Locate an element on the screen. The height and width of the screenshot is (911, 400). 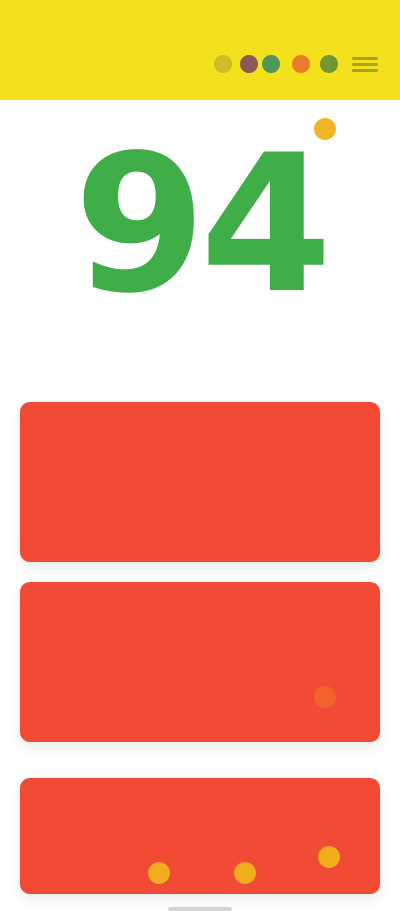
card-left-block is located at coordinates (80, 837).